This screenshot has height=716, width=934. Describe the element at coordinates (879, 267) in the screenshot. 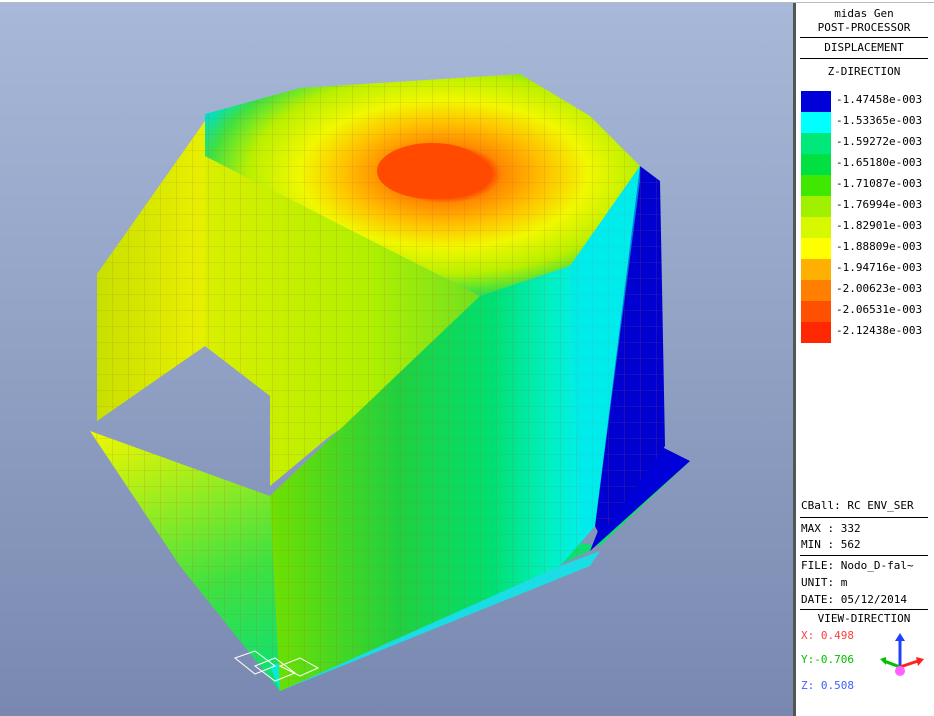

I see `legend-value: -1.94716e-003` at that location.